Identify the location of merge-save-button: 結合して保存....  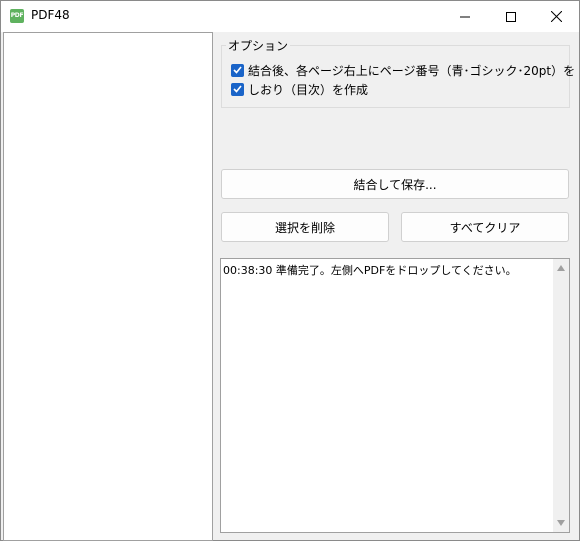
(395, 184).